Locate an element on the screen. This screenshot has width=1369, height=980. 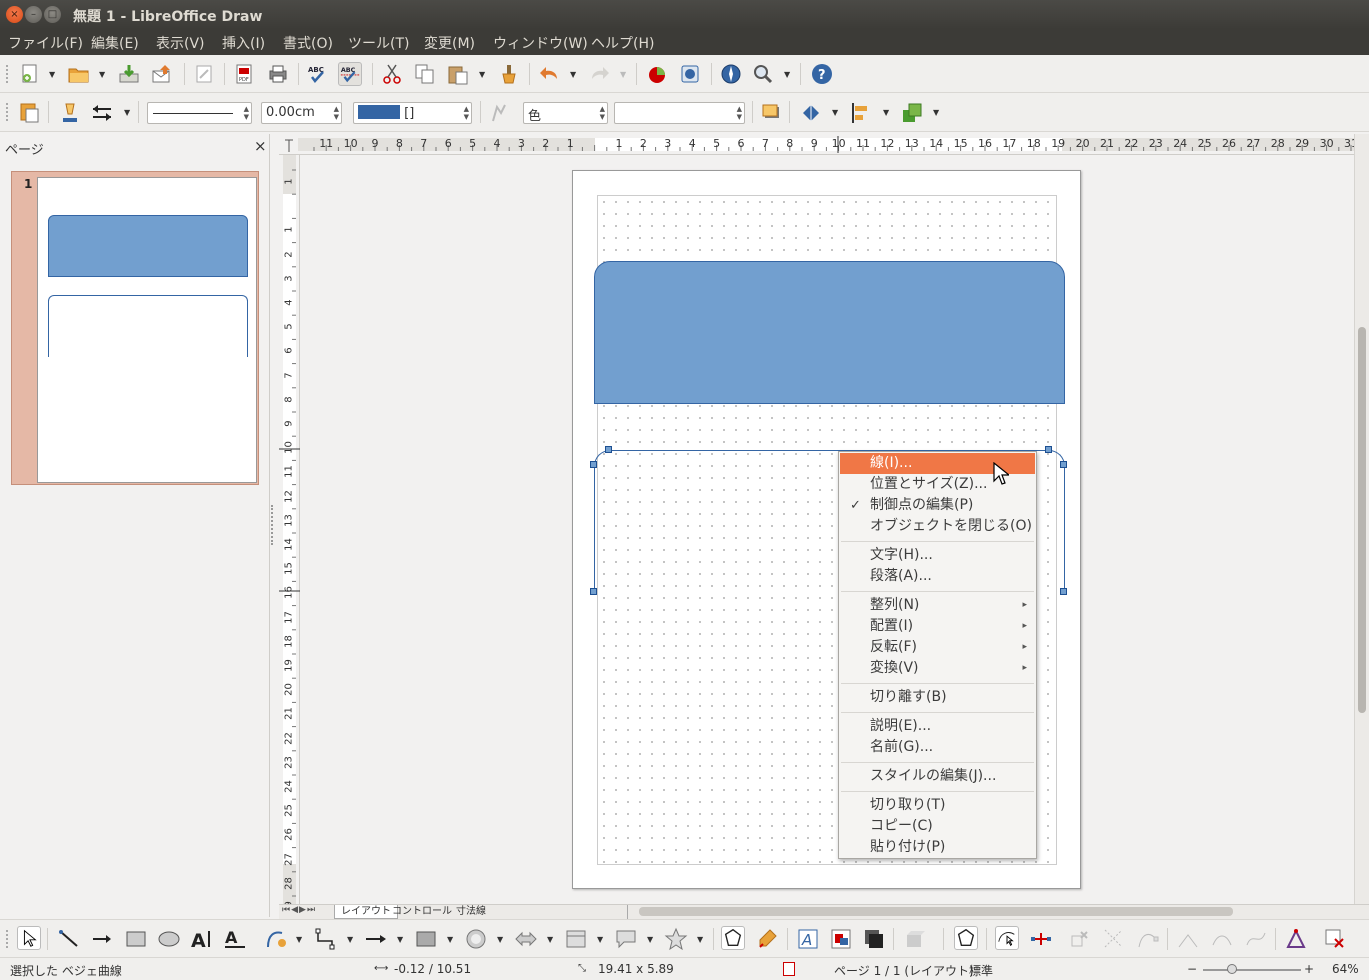
menu-item-flip: 反転(F) ▸ is located at coordinates (937, 647).